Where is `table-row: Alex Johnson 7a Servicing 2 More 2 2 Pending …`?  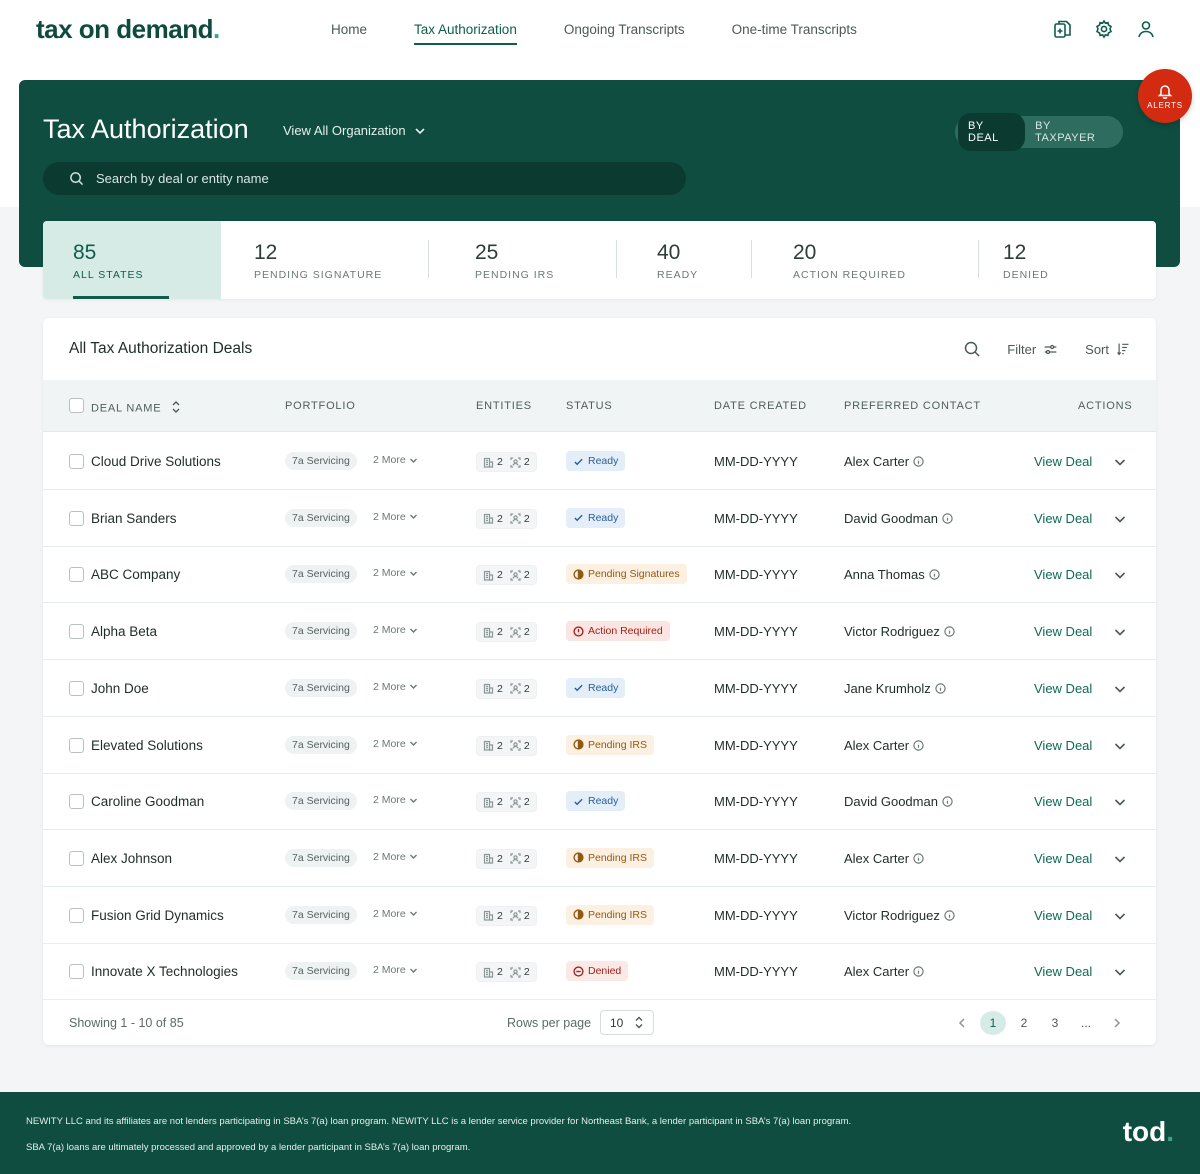 table-row: Alex Johnson 7a Servicing 2 More 2 2 Pending … is located at coordinates (599, 858).